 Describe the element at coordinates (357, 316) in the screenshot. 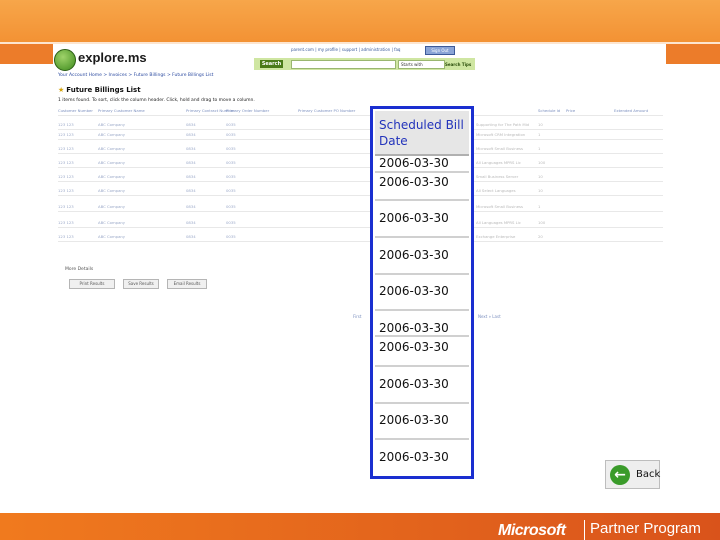

I see `pager-first-link: First` at that location.